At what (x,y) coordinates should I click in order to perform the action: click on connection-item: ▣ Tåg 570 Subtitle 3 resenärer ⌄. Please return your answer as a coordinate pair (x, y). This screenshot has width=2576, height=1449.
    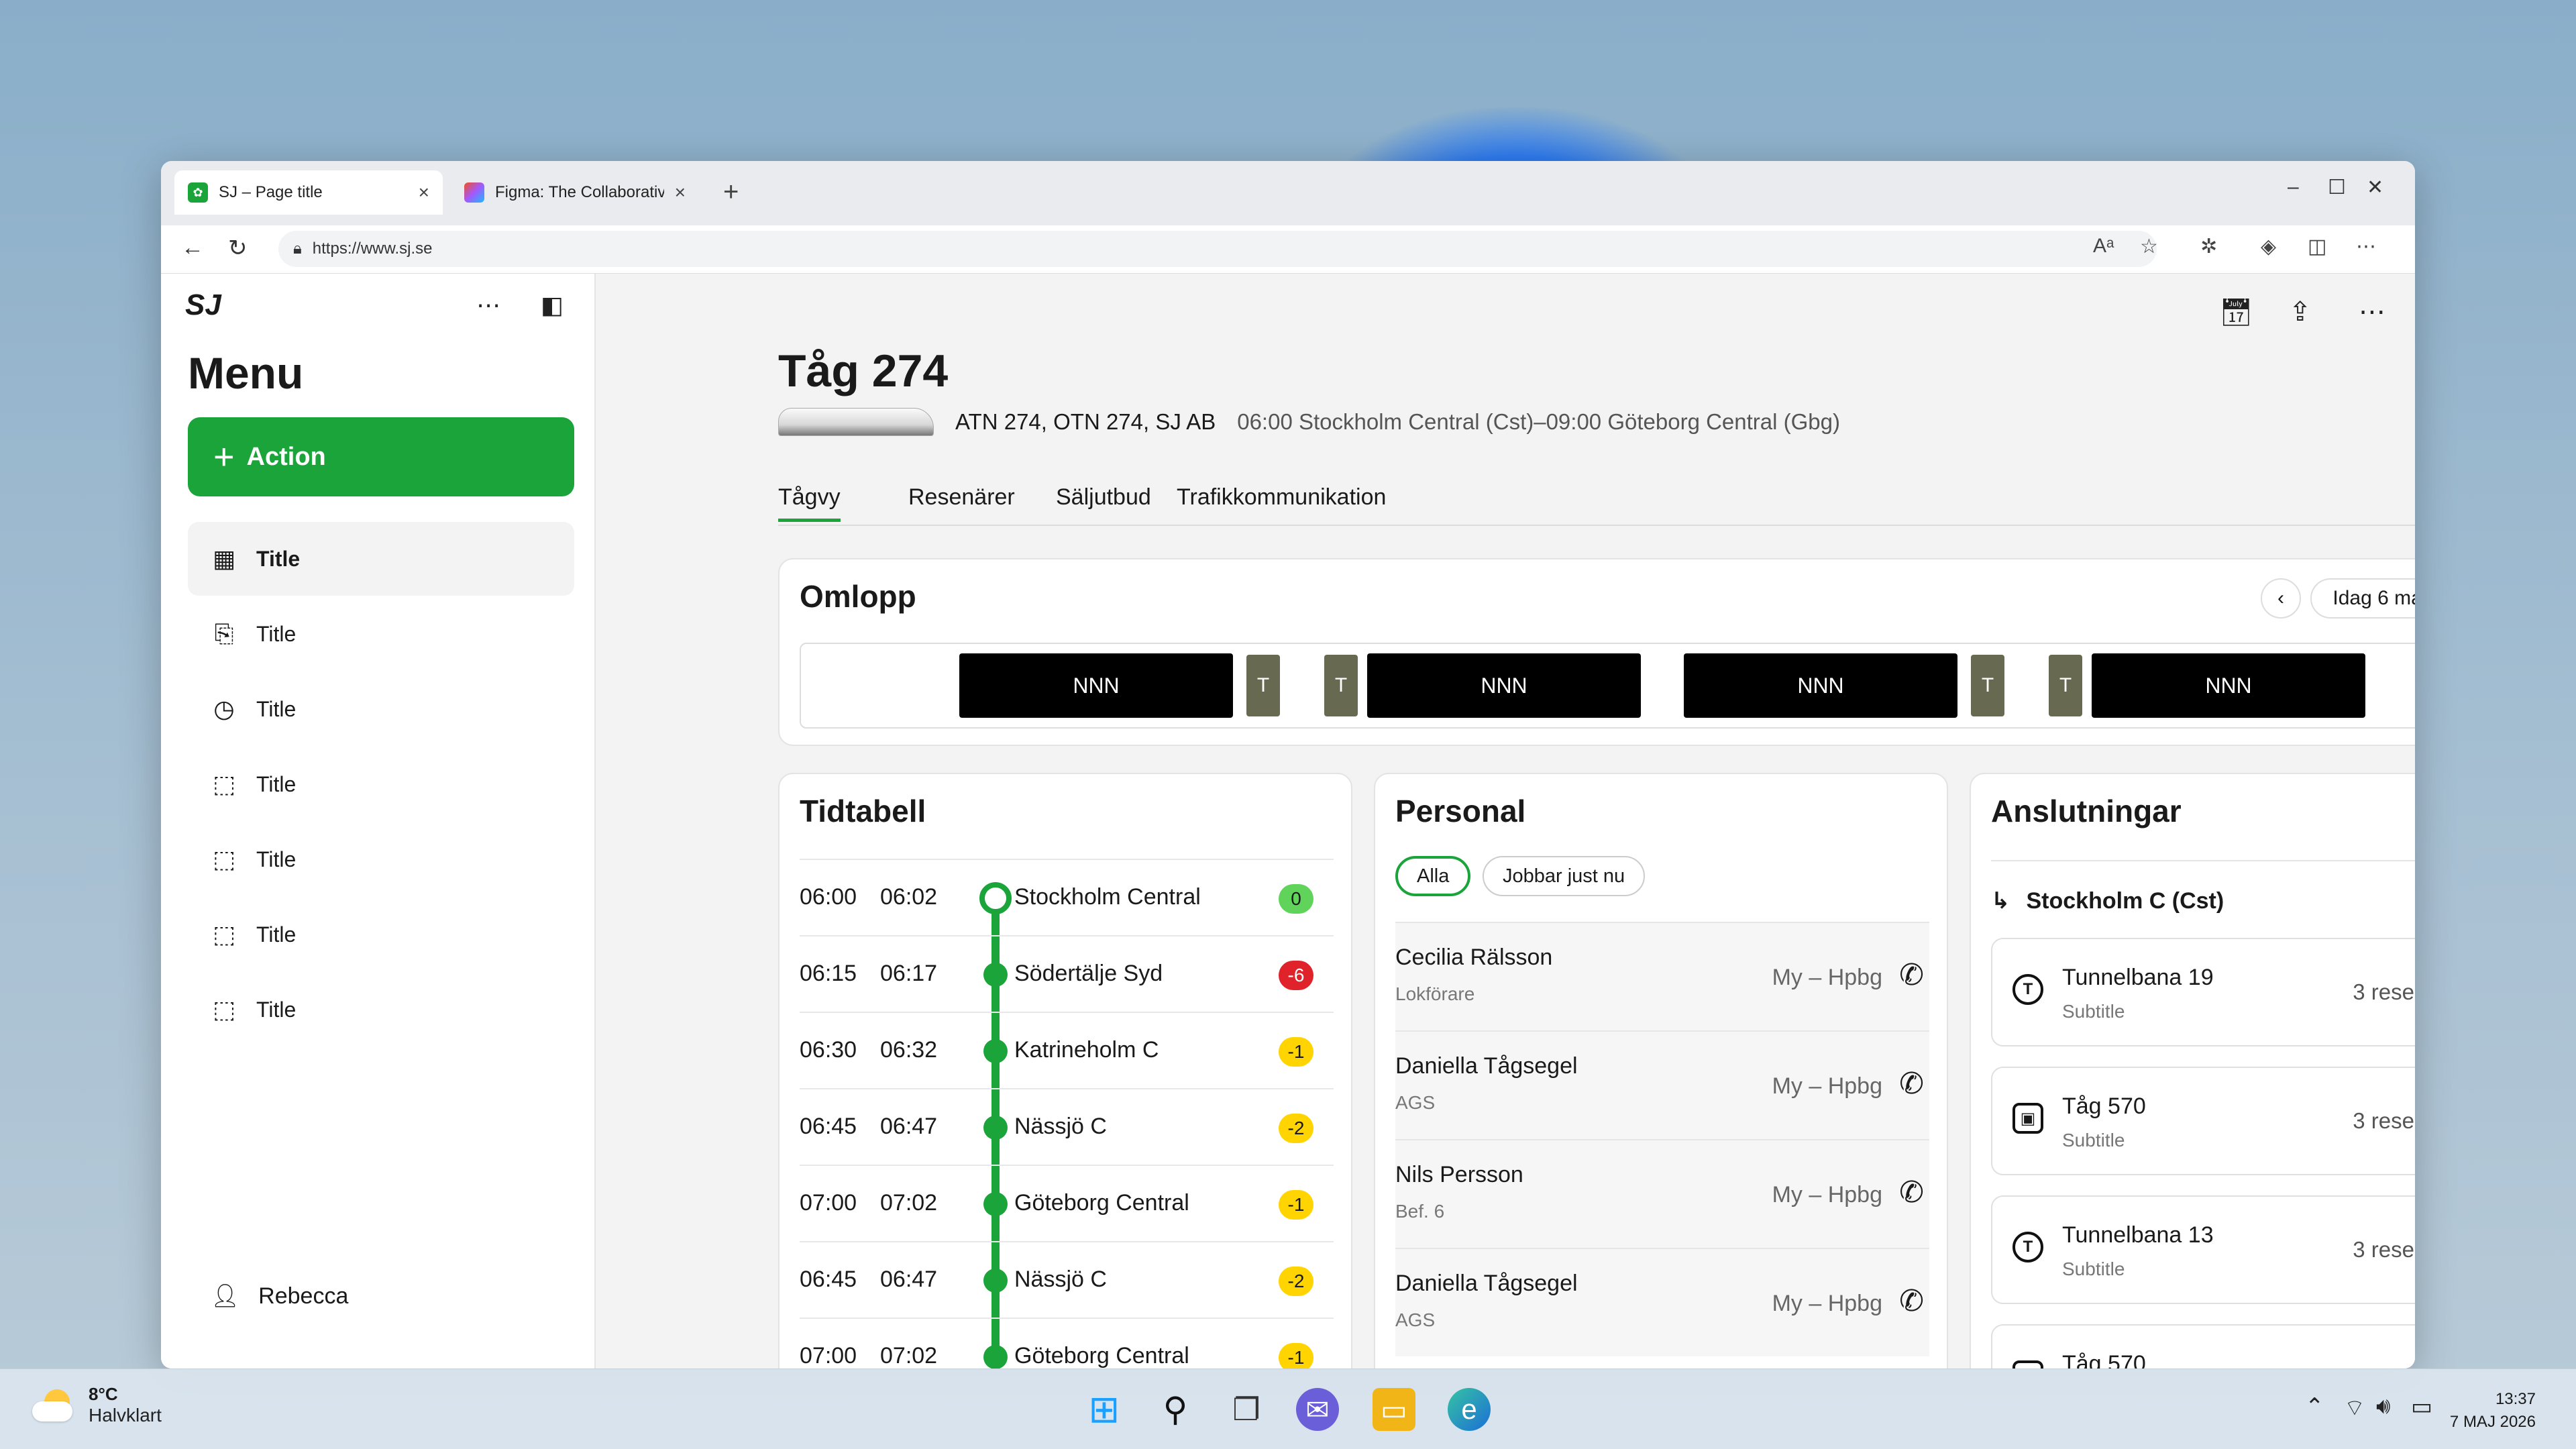
    Looking at the image, I should click on (2203, 1121).